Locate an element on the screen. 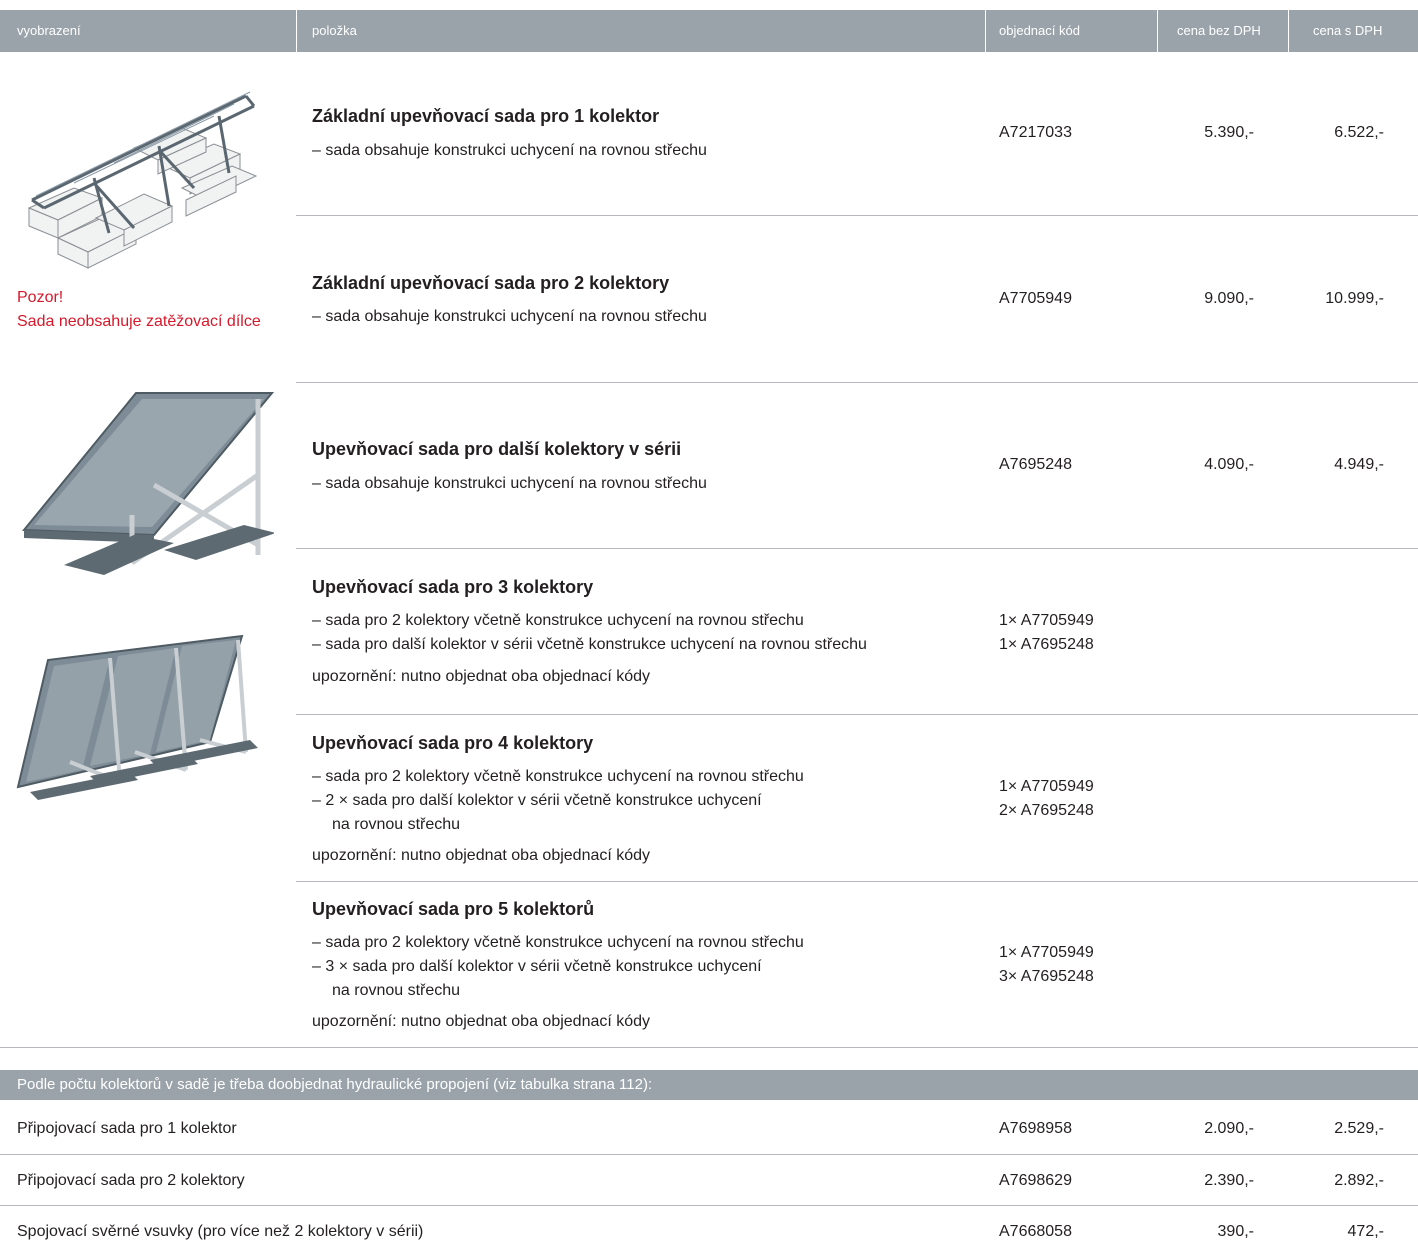 The width and height of the screenshot is (1418, 1252). header-price-gross: cena s DPH is located at coordinates (1348, 30).